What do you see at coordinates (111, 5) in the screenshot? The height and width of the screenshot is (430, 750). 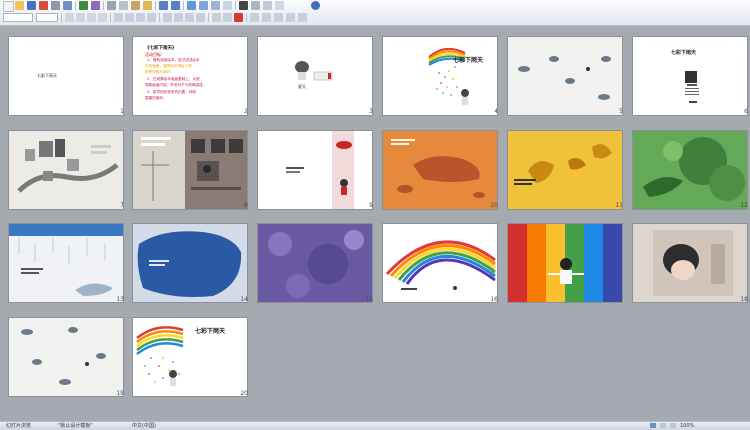 I see `cut-icon` at bounding box center [111, 5].